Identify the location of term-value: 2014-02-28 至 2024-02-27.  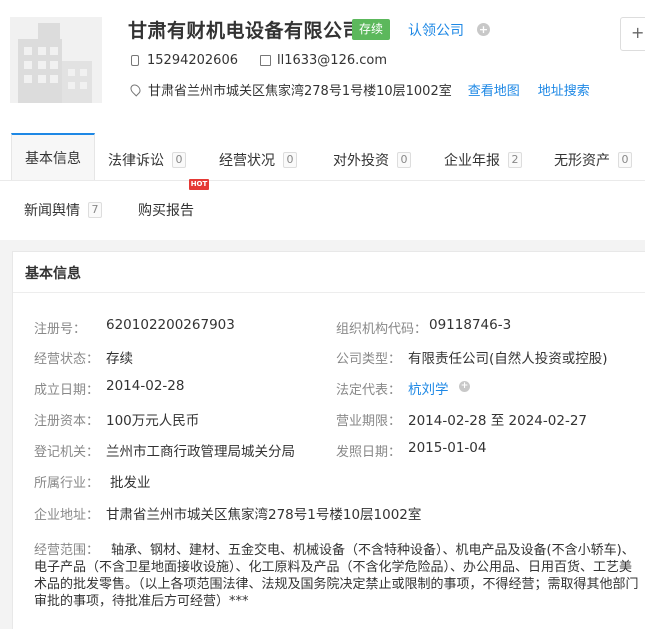
(497, 421).